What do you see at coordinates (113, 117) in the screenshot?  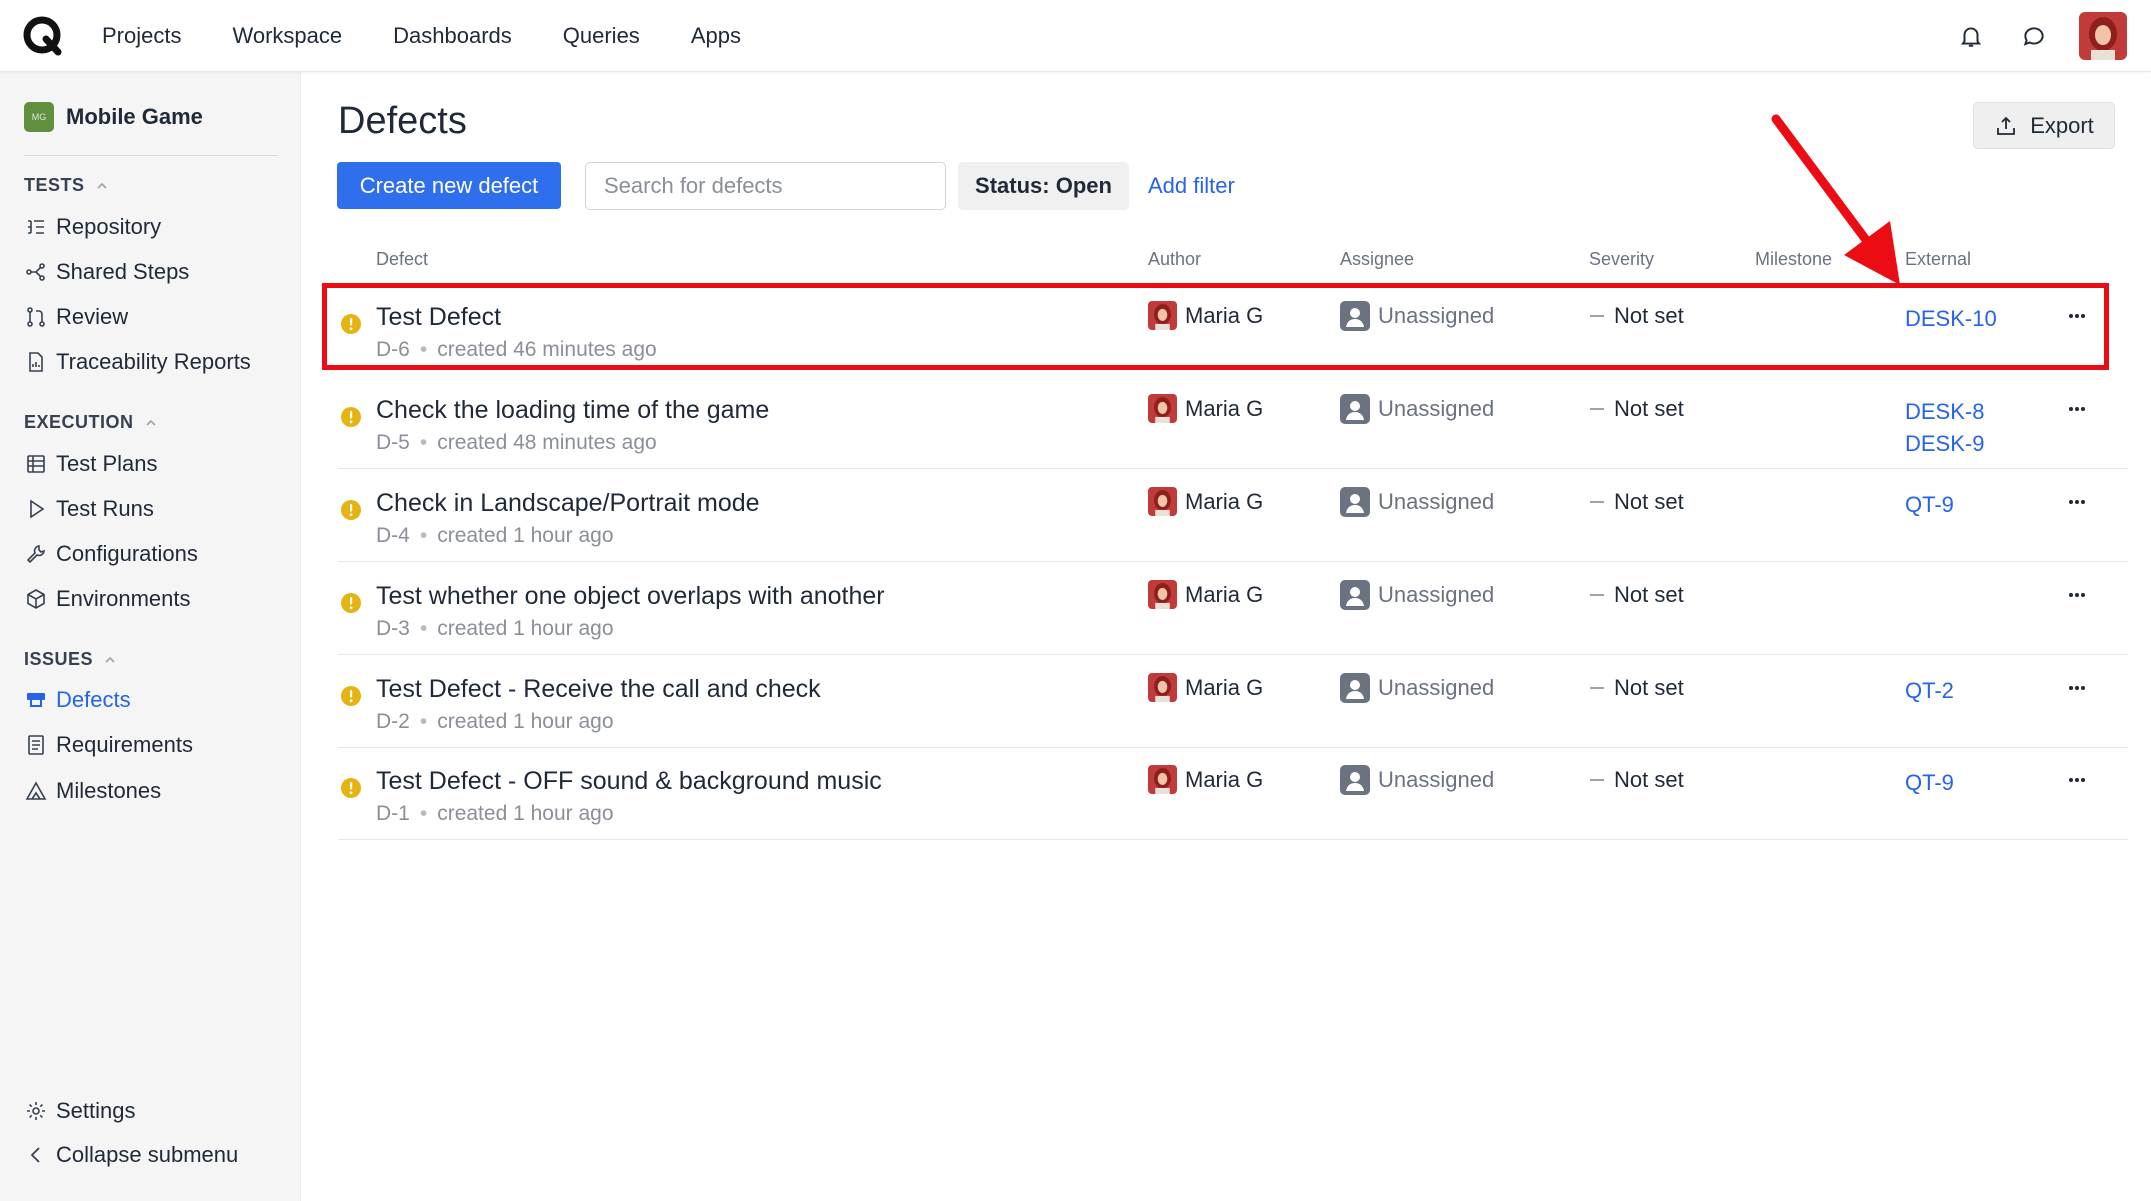 I see `project-switcher: MG Mobile Game` at bounding box center [113, 117].